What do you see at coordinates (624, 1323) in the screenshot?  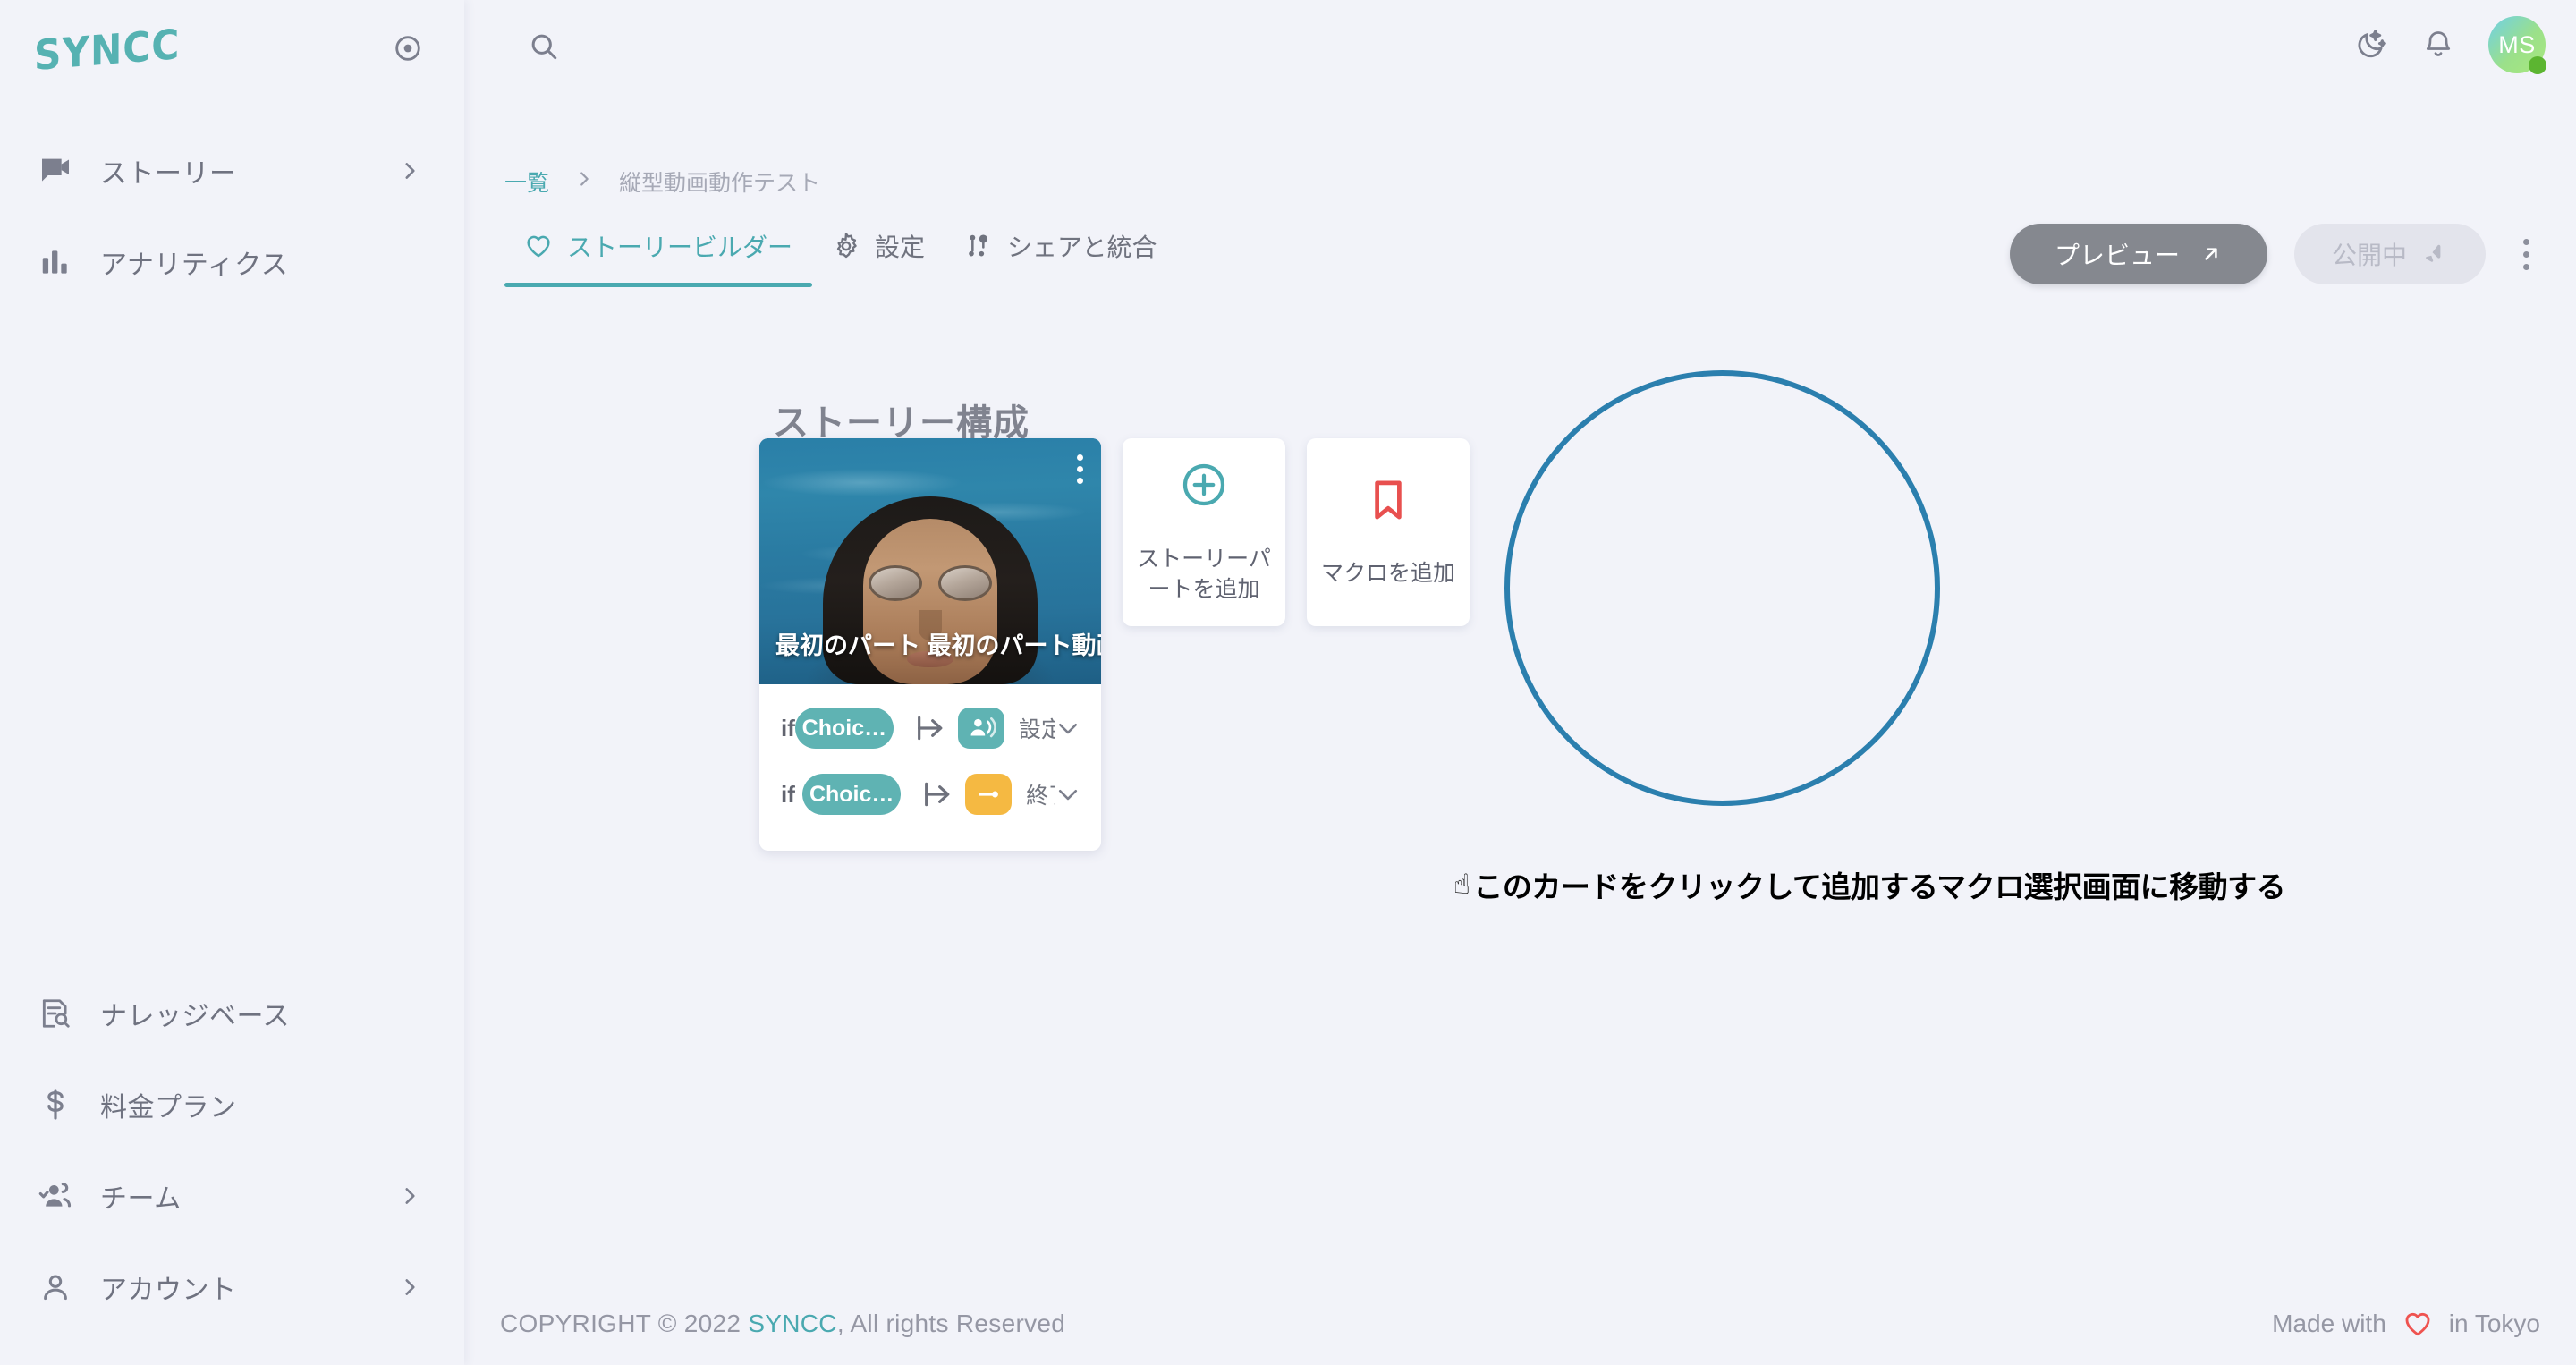 I see `copyright-prefix: COPYRIGHT © 2022` at bounding box center [624, 1323].